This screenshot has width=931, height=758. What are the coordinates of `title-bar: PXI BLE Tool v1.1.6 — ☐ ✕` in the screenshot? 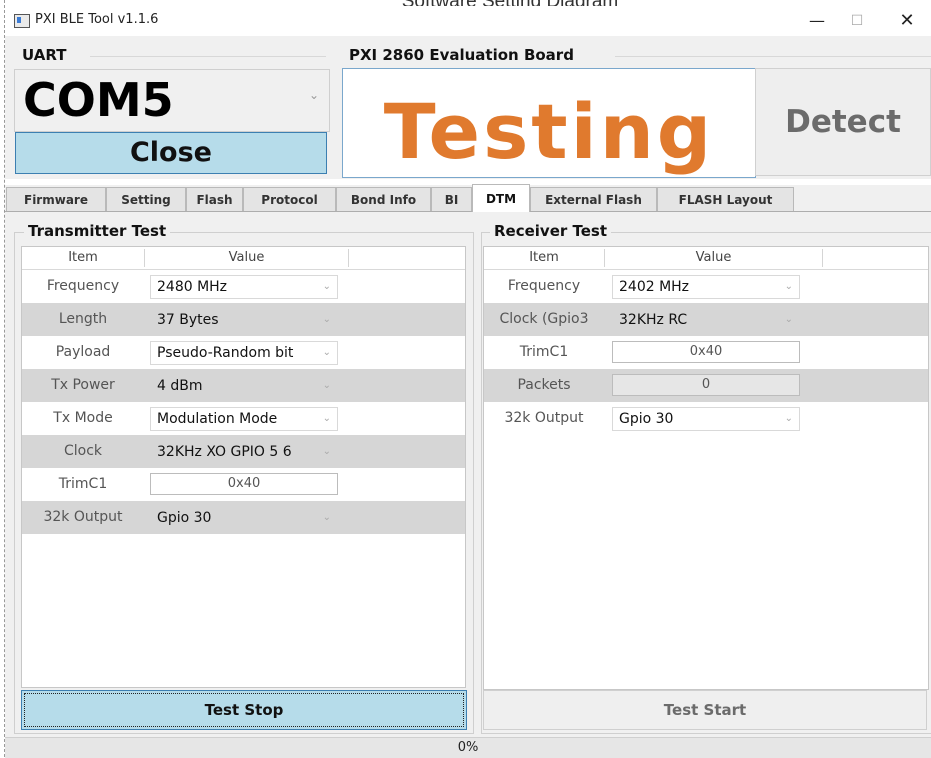 It's located at (468, 21).